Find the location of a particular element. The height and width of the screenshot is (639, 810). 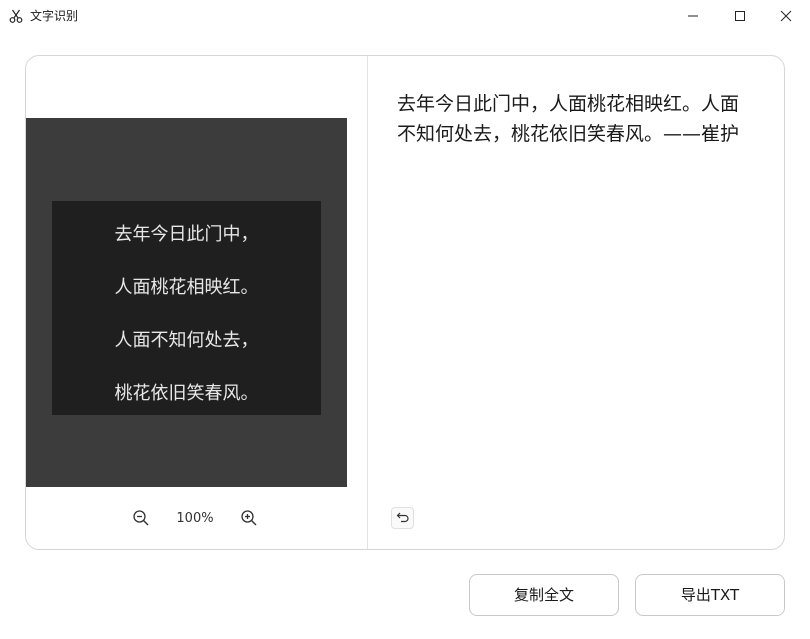

undo-button is located at coordinates (402, 518).